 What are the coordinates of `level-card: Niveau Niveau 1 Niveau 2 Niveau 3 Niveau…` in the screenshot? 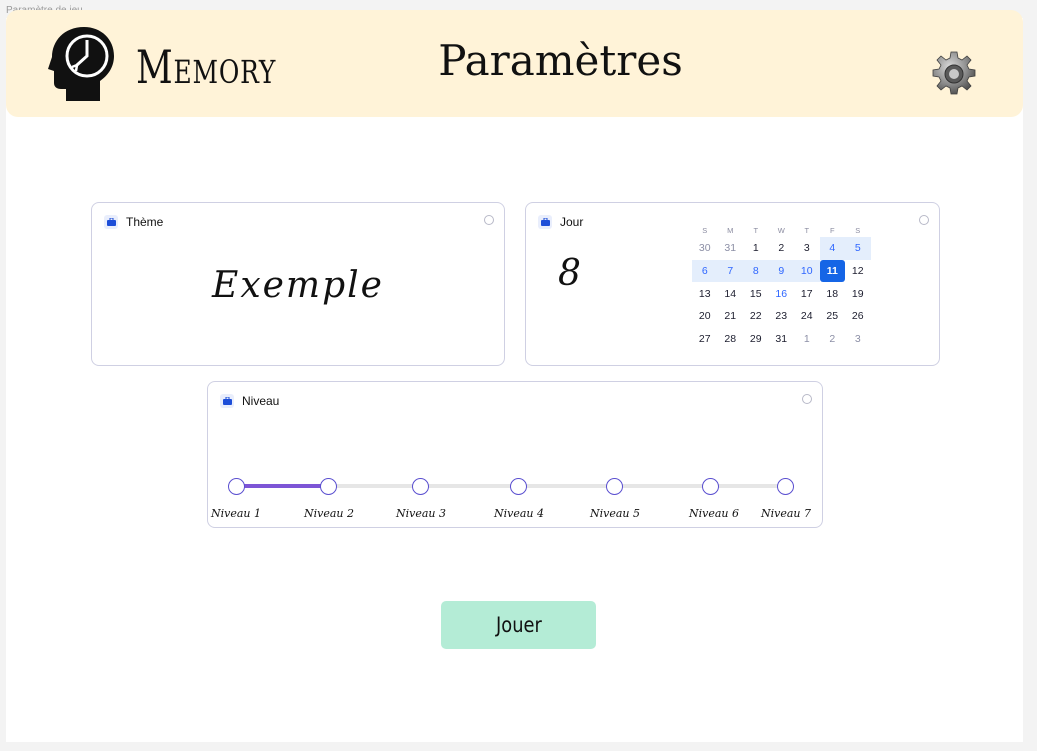 It's located at (515, 454).